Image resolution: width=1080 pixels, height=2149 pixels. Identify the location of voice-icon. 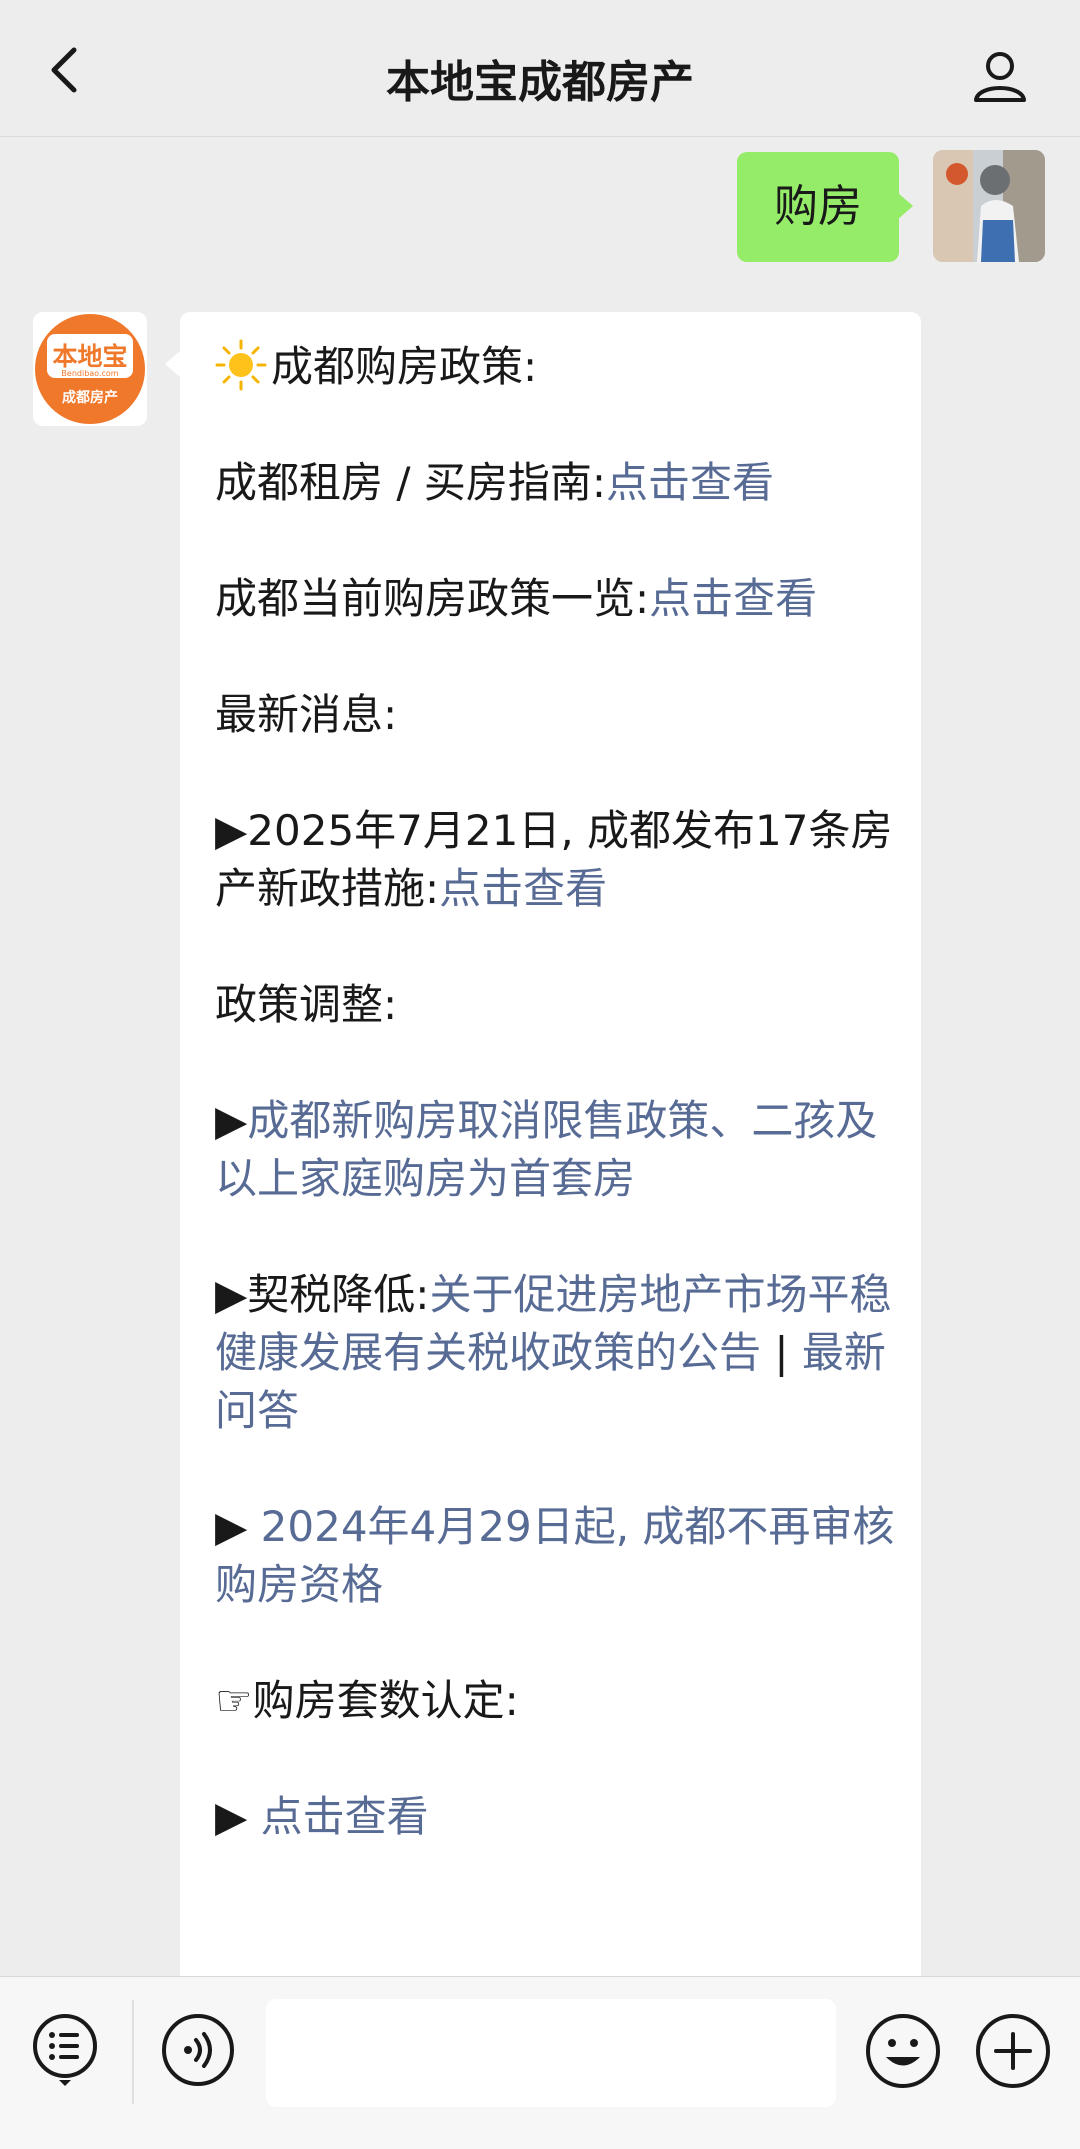
(198, 2050).